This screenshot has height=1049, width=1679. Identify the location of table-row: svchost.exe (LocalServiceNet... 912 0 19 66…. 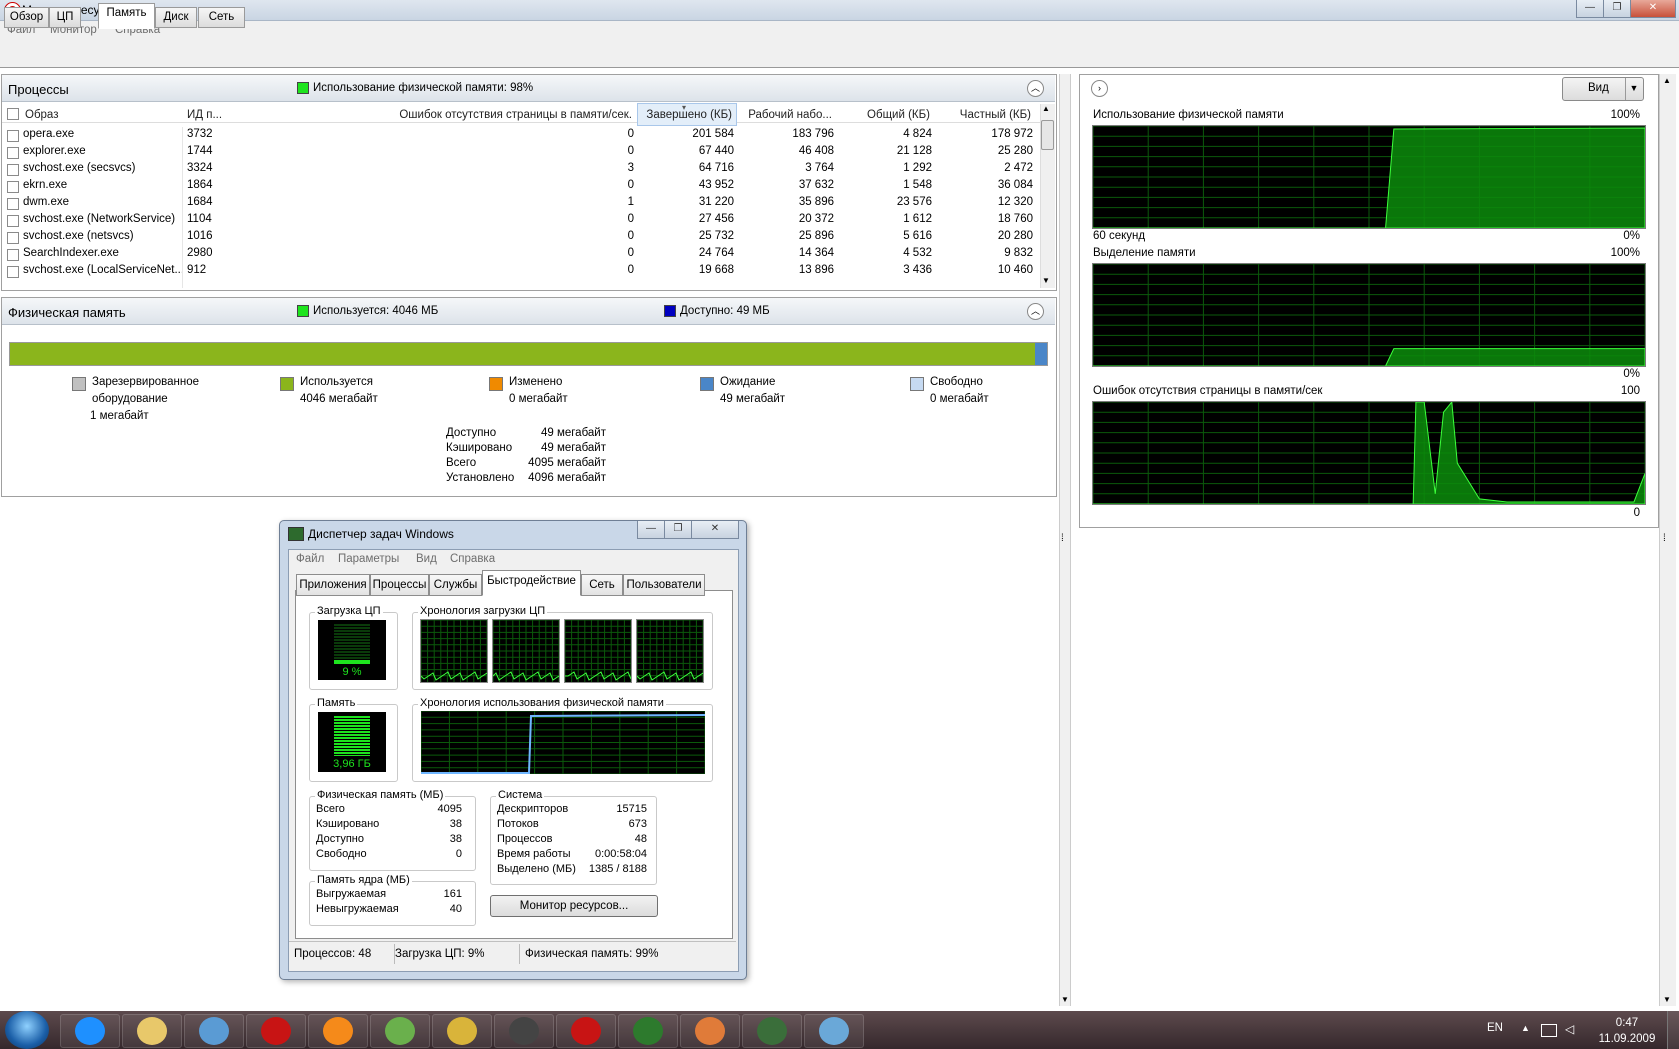
(520, 271).